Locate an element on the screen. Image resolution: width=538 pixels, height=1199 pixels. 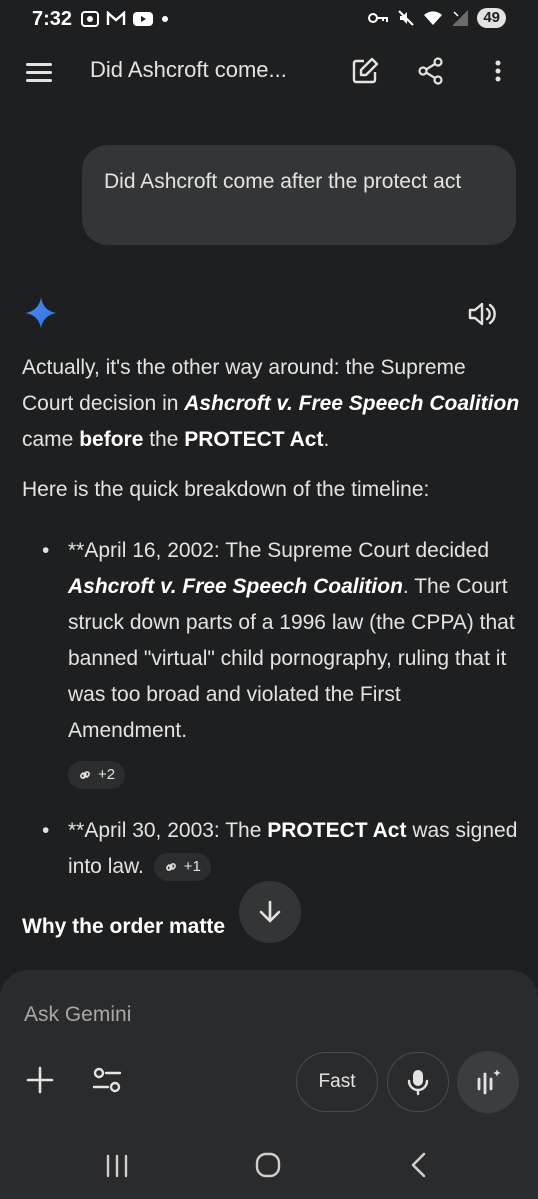
signal-icon is located at coordinates (460, 18).